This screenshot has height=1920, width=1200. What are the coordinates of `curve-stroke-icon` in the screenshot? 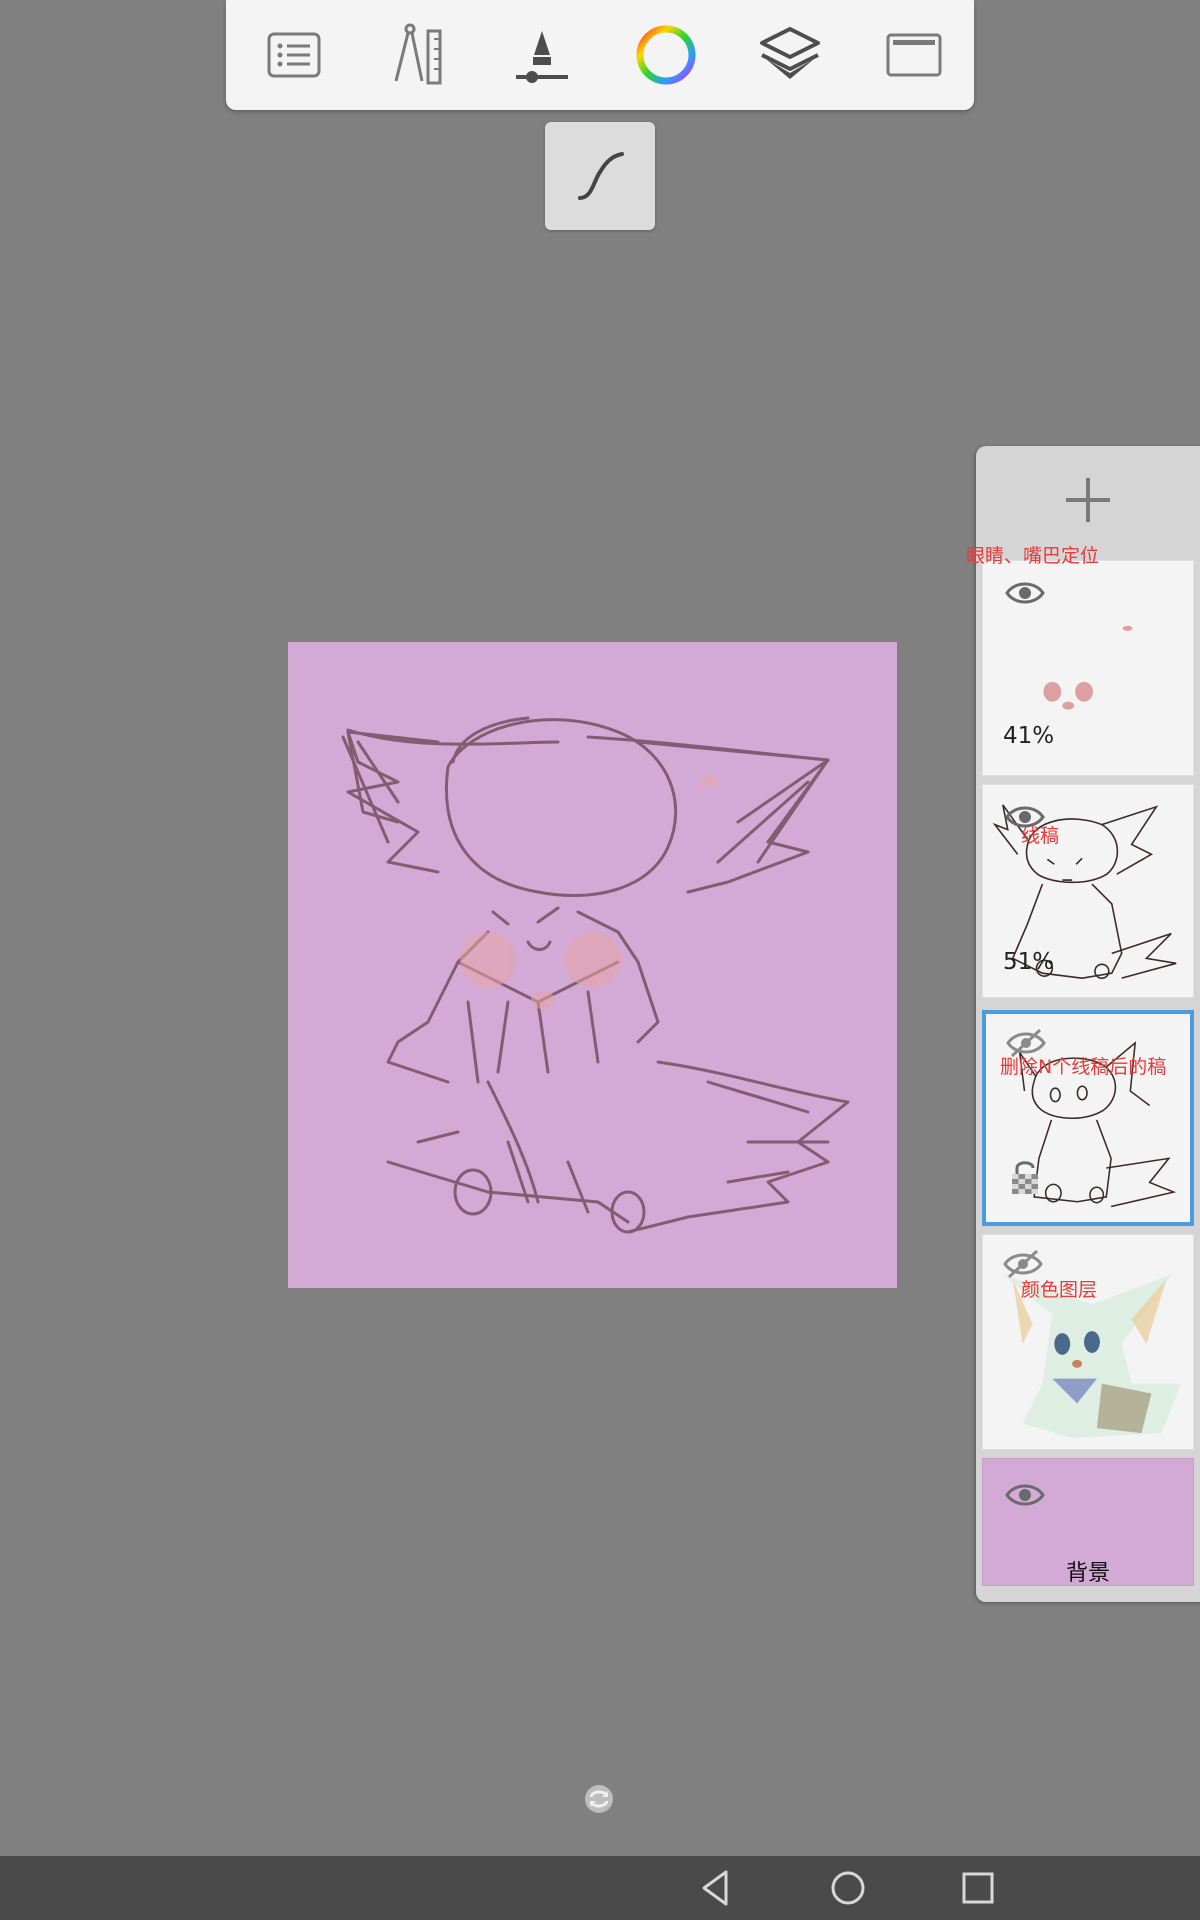 It's located at (601, 176).